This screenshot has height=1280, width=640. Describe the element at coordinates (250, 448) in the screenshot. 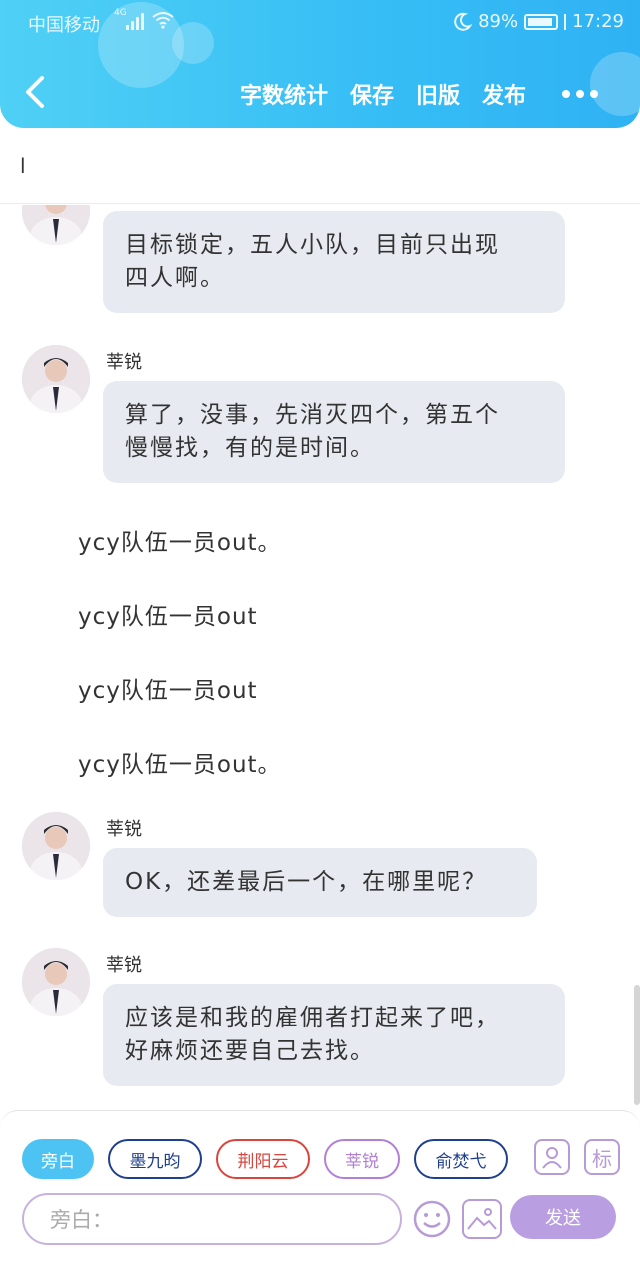

I see `message-line: 慢慢找，有的是时间。` at that location.